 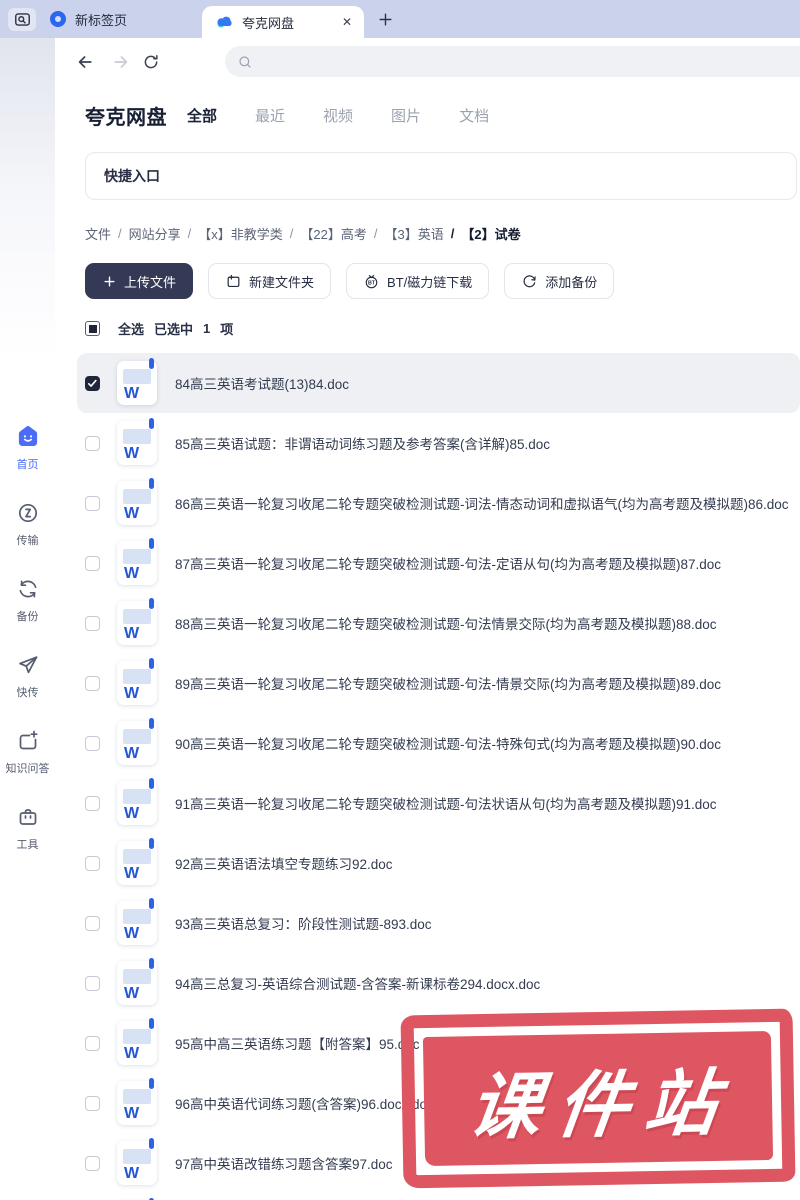 What do you see at coordinates (303, 923) in the screenshot?
I see `file-name: 93高三英语总复习：阶段性测试题-893.doc` at bounding box center [303, 923].